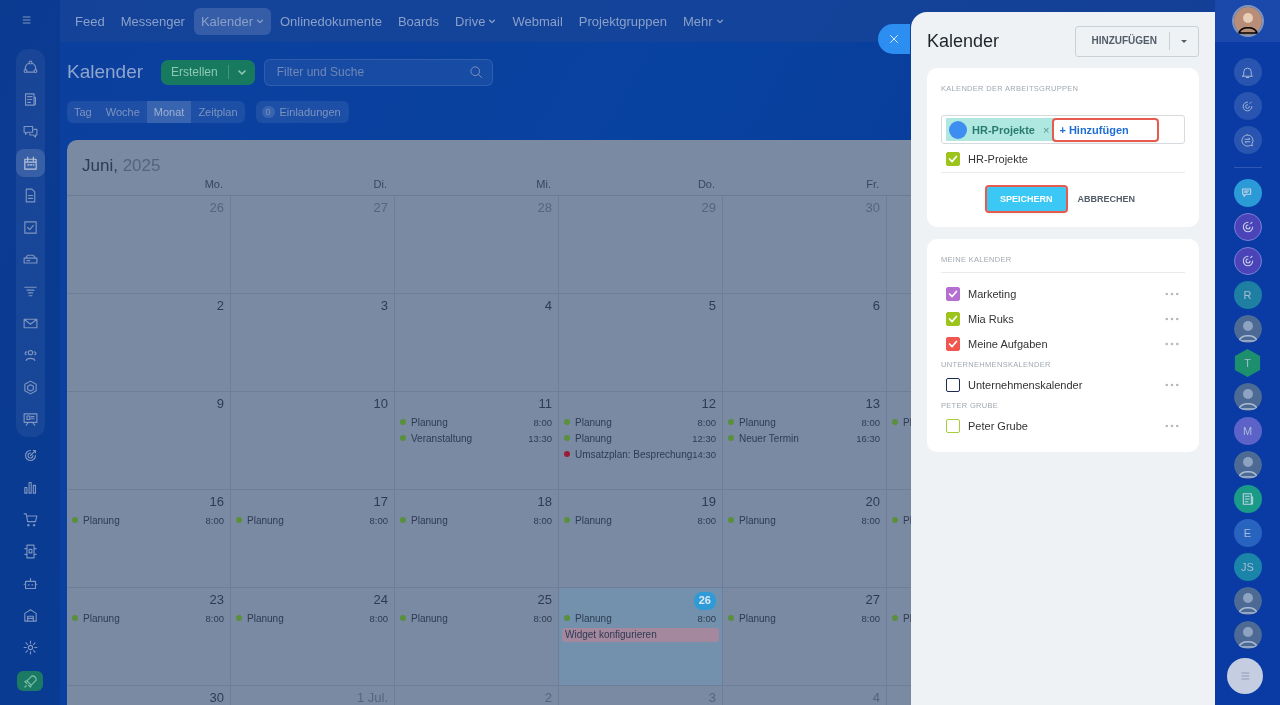 This screenshot has height=705, width=1280. What do you see at coordinates (1247, 21) in the screenshot?
I see `user-avatar` at bounding box center [1247, 21].